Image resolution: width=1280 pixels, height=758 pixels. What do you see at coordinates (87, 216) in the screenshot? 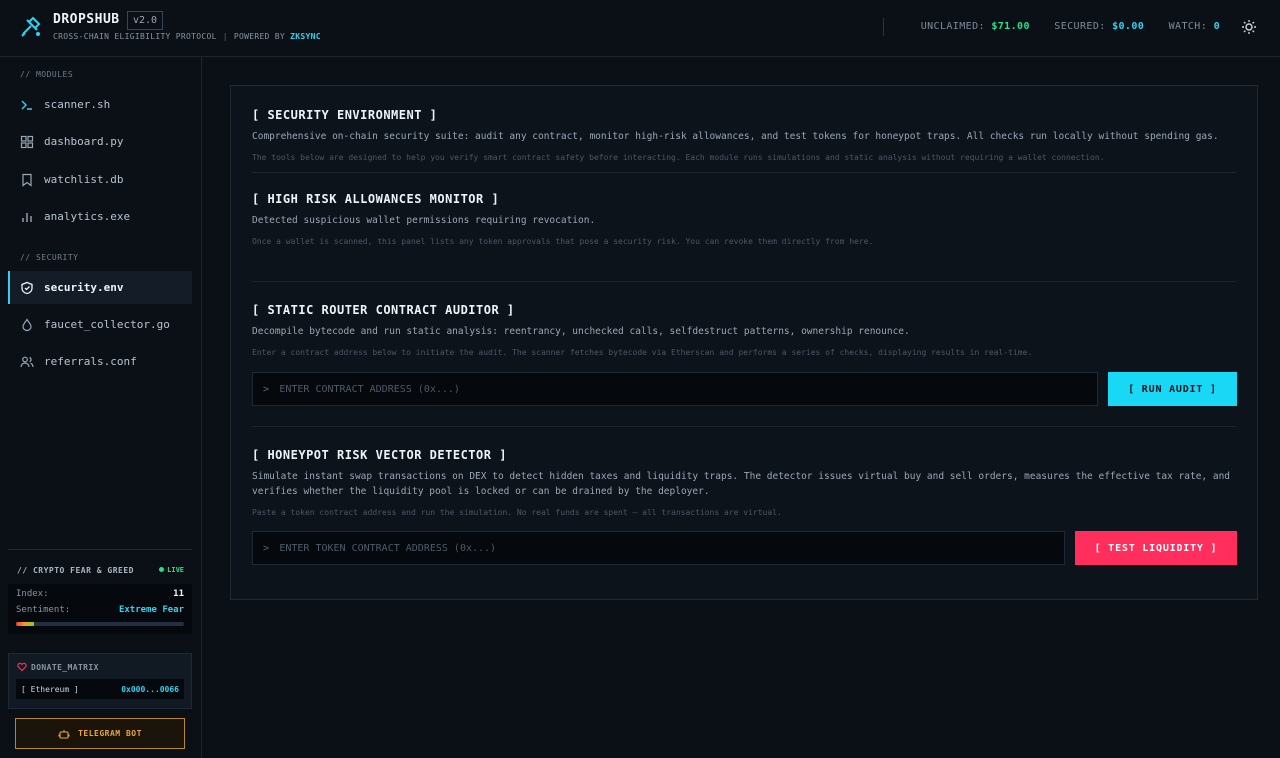
I see `sidebar-item-label: analytics.exe` at bounding box center [87, 216].